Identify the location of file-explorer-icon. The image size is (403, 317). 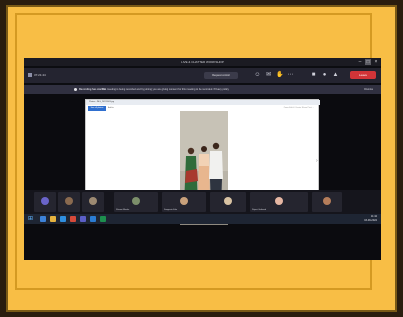
(53, 219).